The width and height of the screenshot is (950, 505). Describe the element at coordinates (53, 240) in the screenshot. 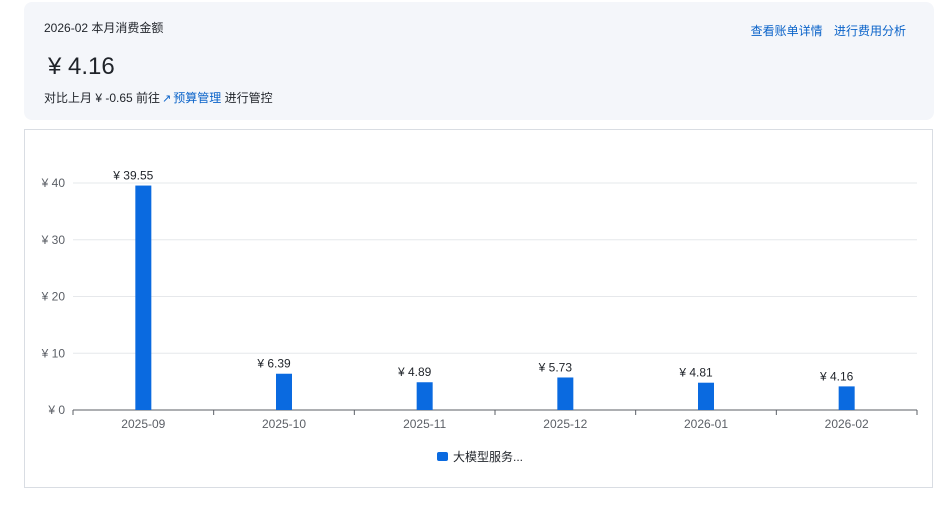

I see `y-tick-label: ¥ 30` at that location.